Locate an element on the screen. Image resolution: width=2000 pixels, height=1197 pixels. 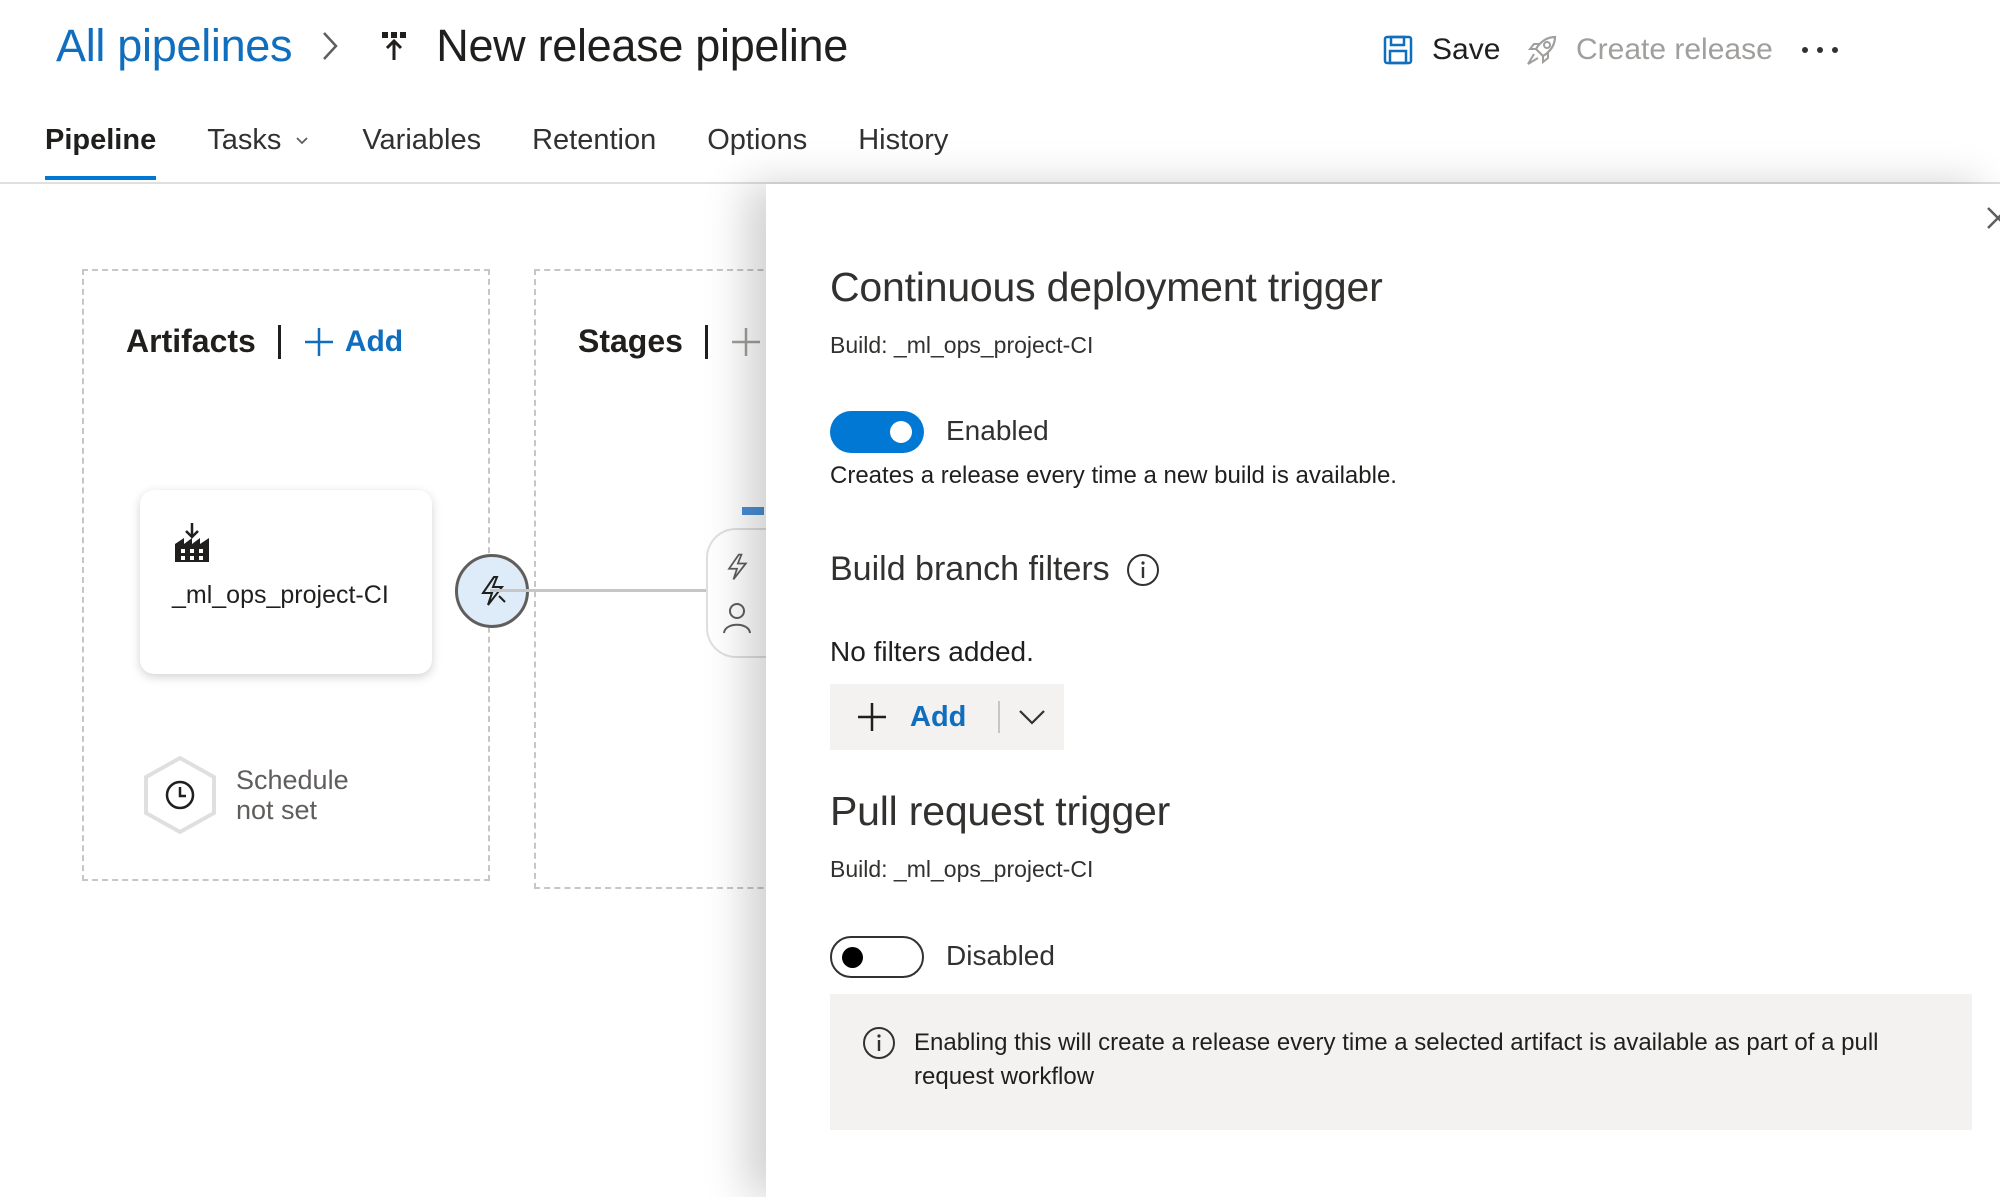
all-pipelines-link: All pipelines is located at coordinates (174, 46).